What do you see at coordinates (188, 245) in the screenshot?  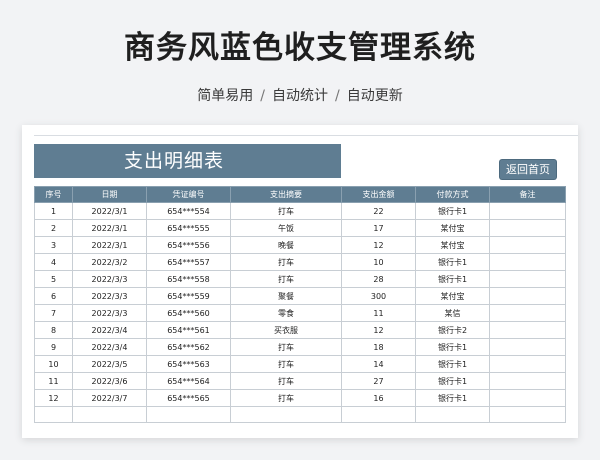 I see `cell-voucher: 654***556` at bounding box center [188, 245].